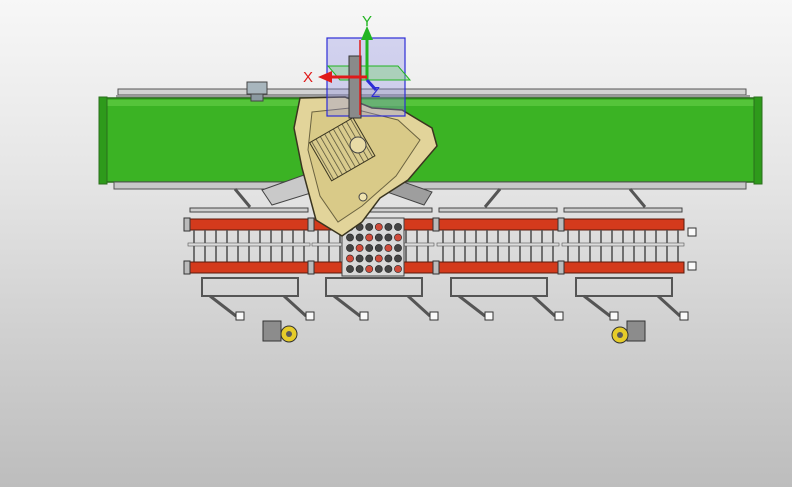 This screenshot has width=792, height=487. I want to click on y-axis-label: Y, so click(367, 21).